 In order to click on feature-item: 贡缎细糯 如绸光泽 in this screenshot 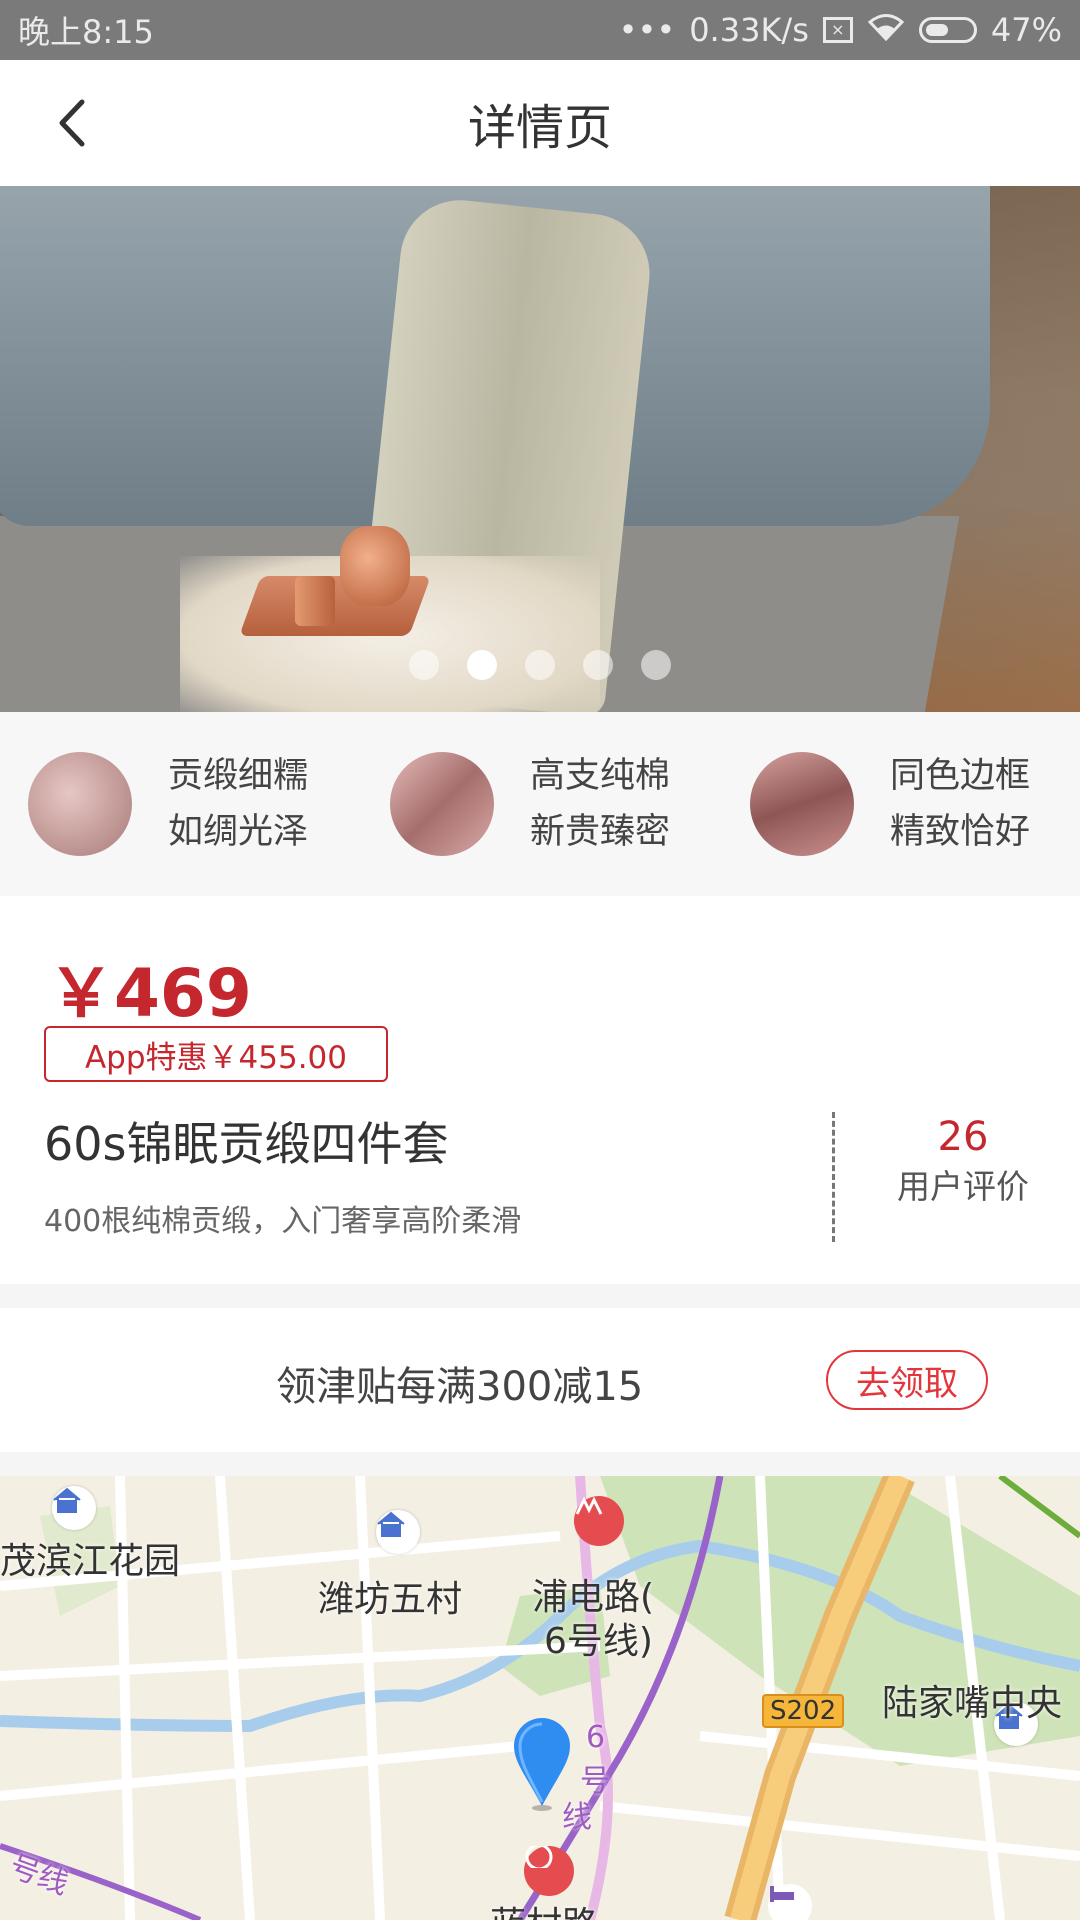, I will do `click(180, 804)`.